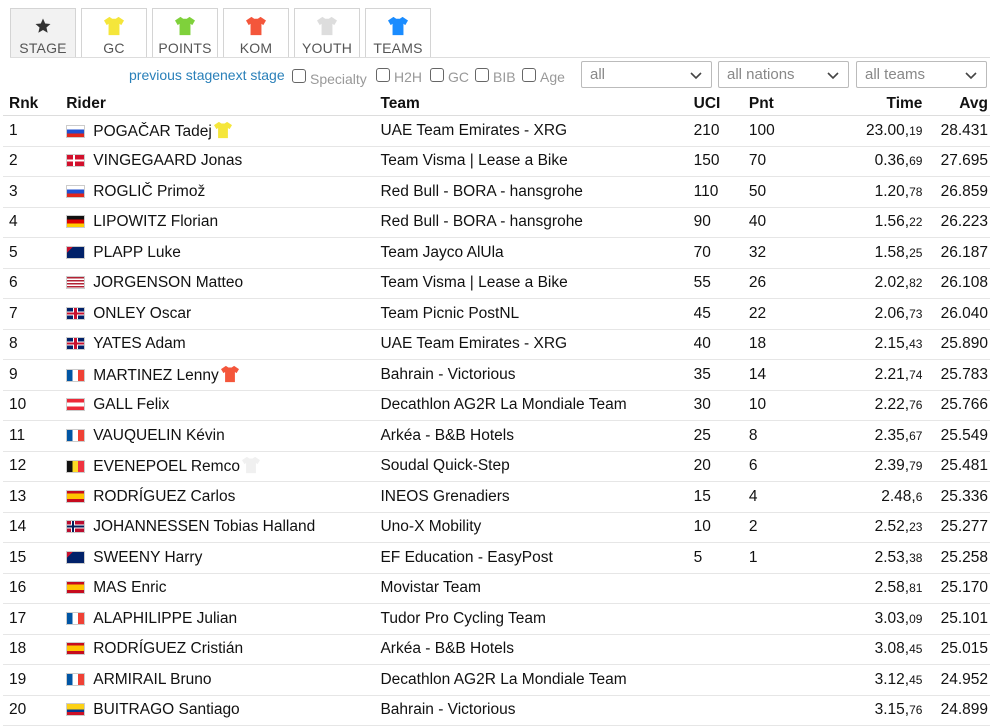 Image resolution: width=1000 pixels, height=726 pixels. I want to click on red-jersey-icon, so click(229, 373).